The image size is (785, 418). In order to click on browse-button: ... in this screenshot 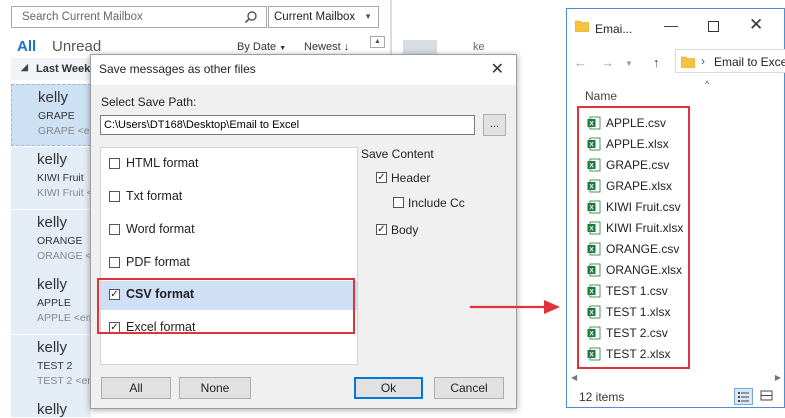, I will do `click(494, 125)`.